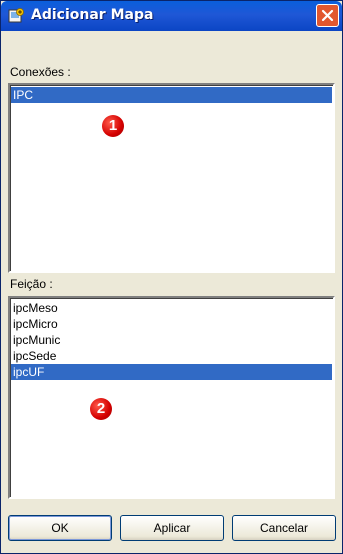  Describe the element at coordinates (171, 95) in the screenshot. I see `list-item: IPC` at that location.